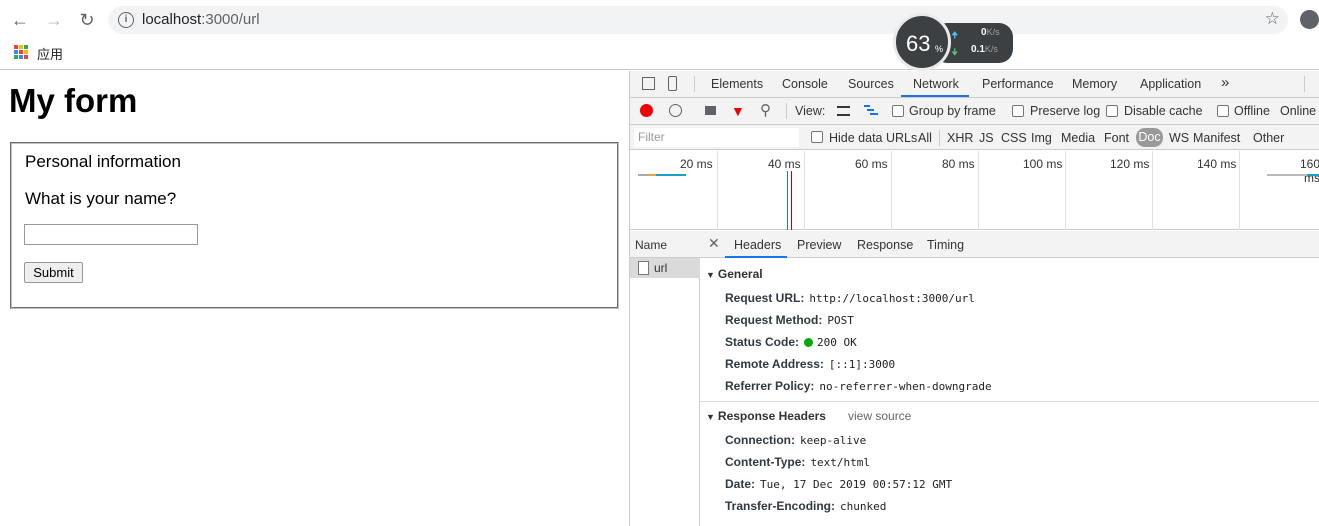 Image resolution: width=1319 pixels, height=526 pixels. I want to click on filter-type-font: Font, so click(1116, 138).